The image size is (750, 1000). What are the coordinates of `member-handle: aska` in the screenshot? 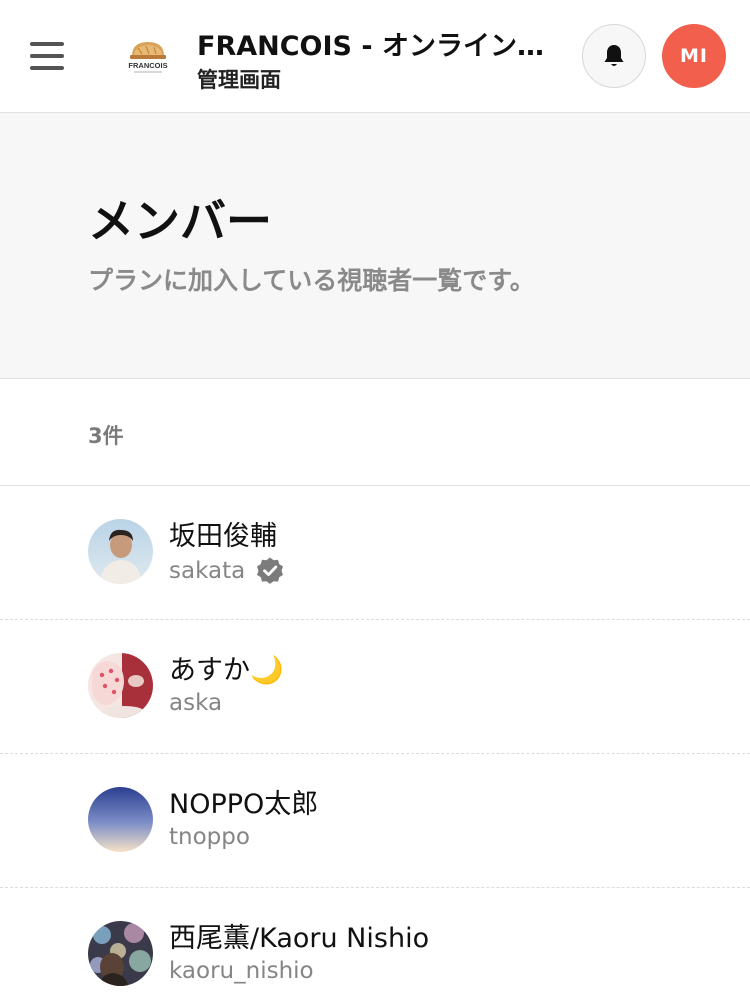 It's located at (195, 703).